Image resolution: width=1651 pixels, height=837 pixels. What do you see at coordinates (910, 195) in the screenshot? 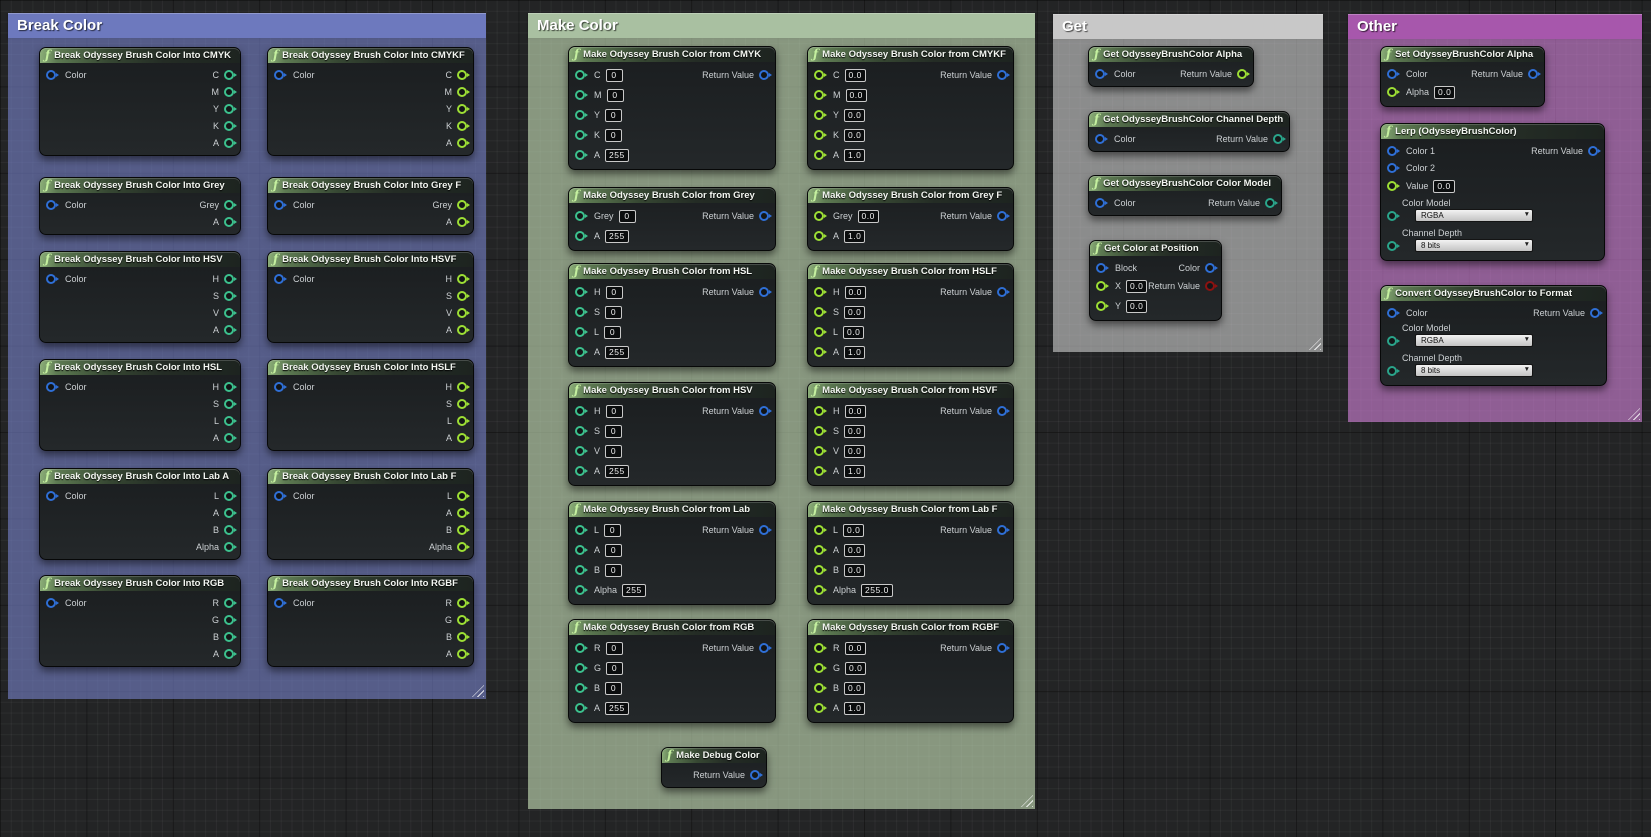
I see `node-header: ƒ Make Odyssey Brush Color from Grey F` at bounding box center [910, 195].